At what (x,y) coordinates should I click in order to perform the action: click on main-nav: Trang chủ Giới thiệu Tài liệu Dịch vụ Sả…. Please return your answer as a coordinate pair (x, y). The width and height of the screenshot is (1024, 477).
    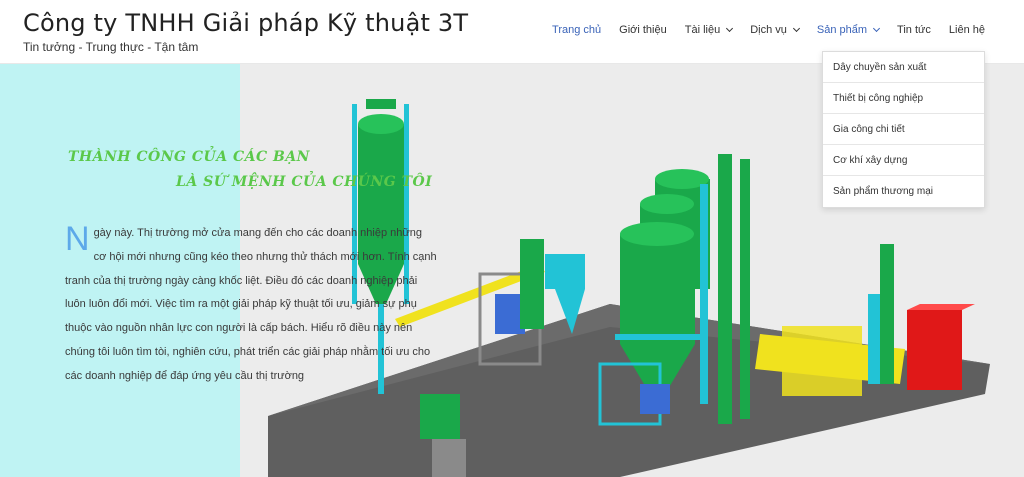
    Looking at the image, I should click on (768, 30).